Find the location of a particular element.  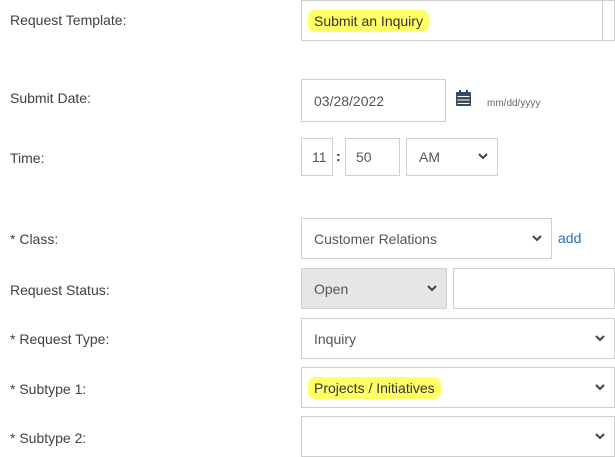

submit-date-label: Submit Date: is located at coordinates (50, 98).